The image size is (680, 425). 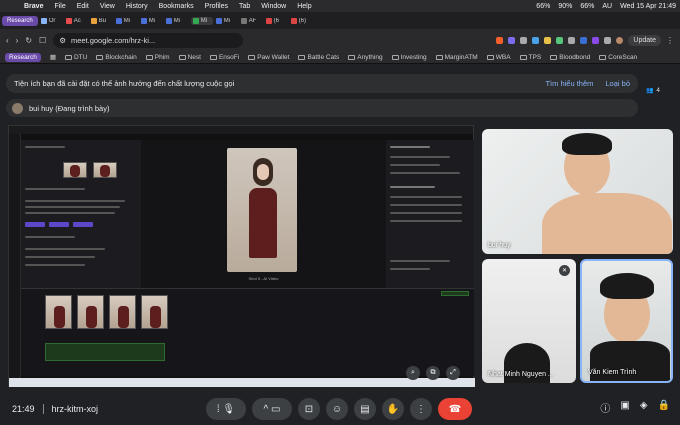 What do you see at coordinates (624, 407) in the screenshot?
I see `chat-icon: ▣` at bounding box center [624, 407].